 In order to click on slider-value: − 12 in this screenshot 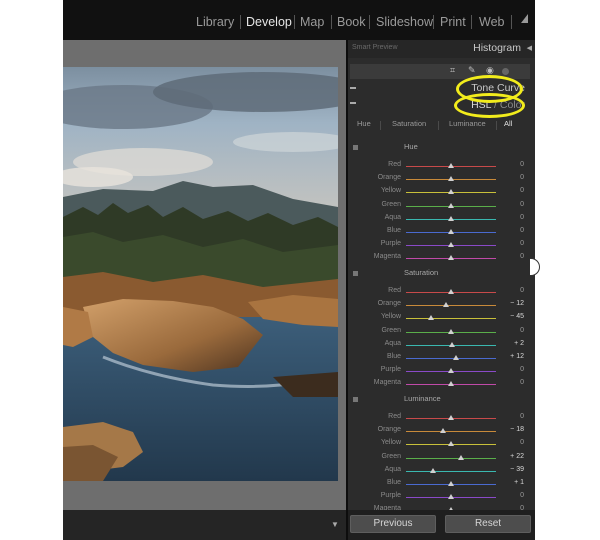, I will do `click(517, 303)`.